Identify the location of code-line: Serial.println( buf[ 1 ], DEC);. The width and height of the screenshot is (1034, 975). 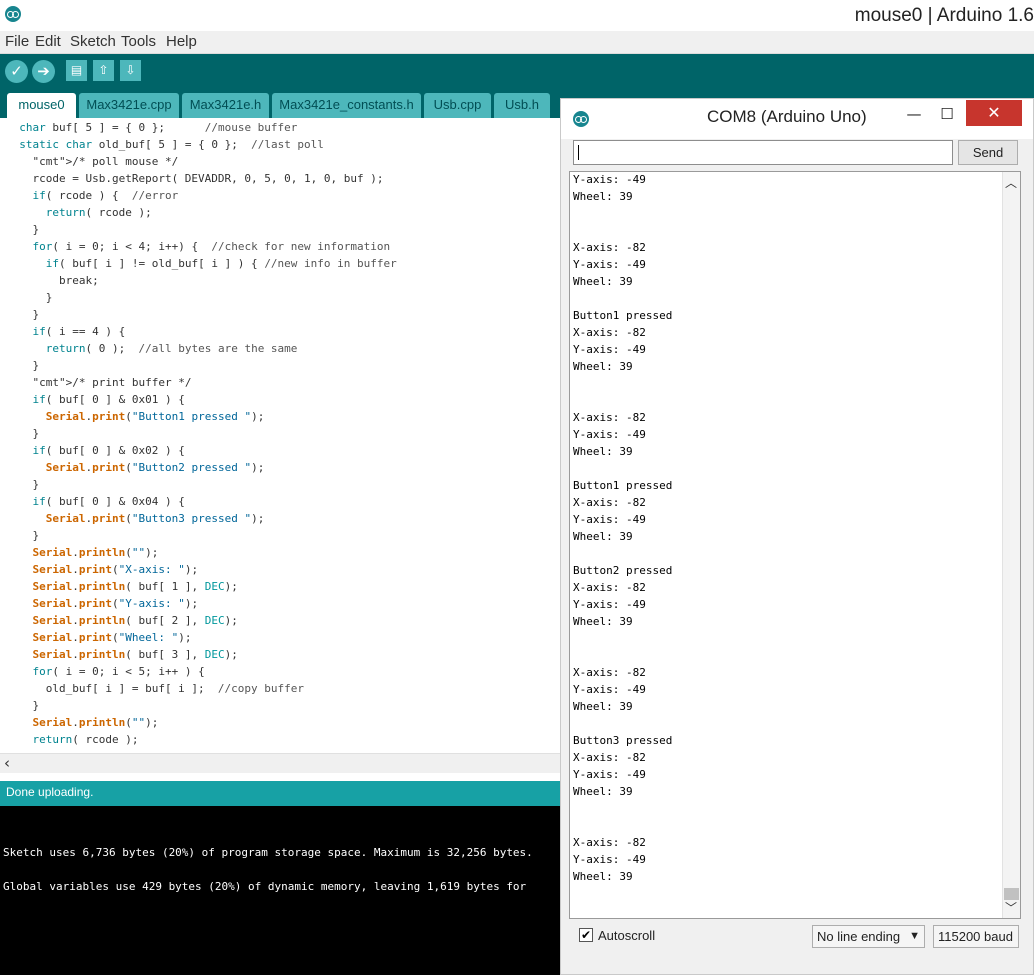
(135, 586).